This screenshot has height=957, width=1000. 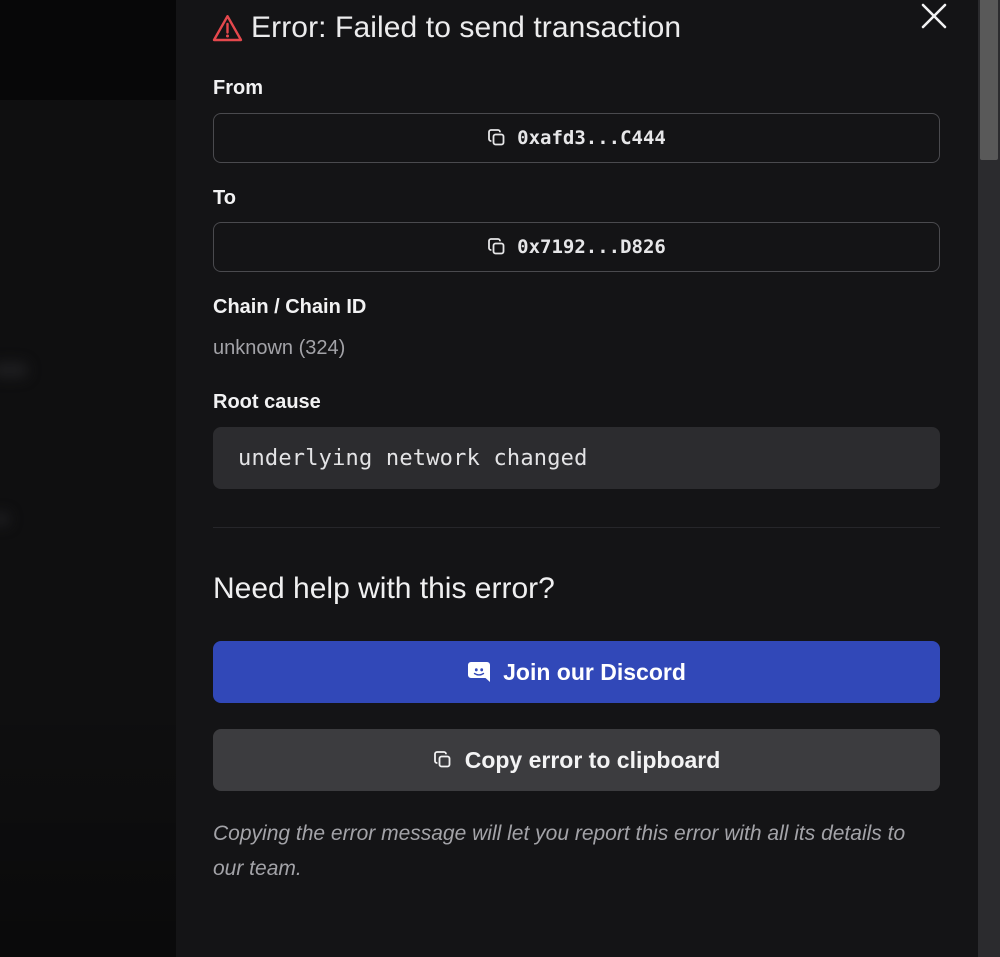 What do you see at coordinates (592, 759) in the screenshot?
I see `copy-error-label: Copy error to clipboard` at bounding box center [592, 759].